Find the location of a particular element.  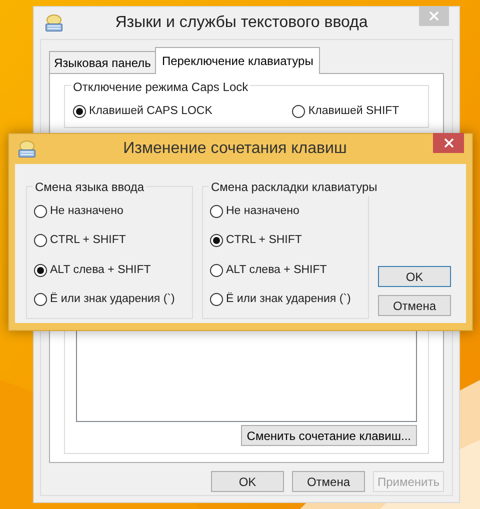

dialog-title: Изменение сочетания клавиш is located at coordinates (235, 149).